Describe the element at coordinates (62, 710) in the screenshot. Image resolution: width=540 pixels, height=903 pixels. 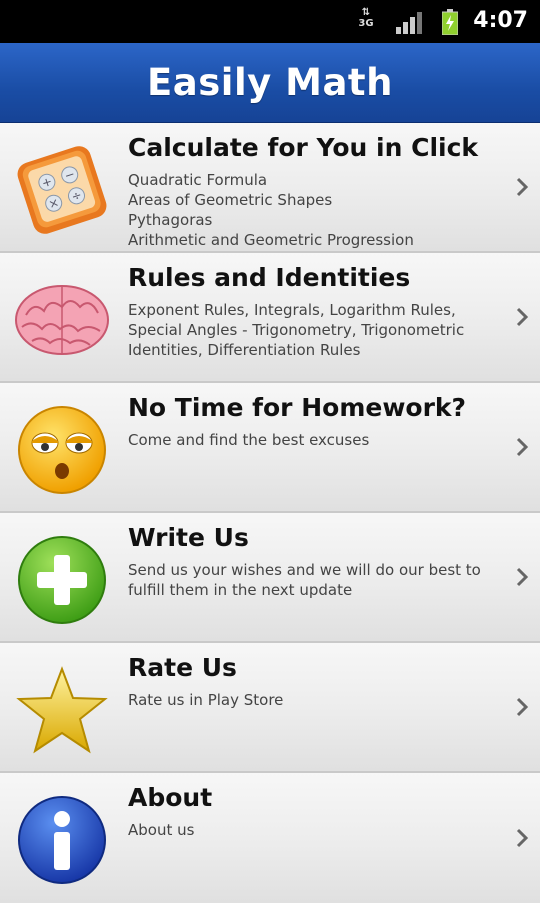
I see `star-icon` at that location.